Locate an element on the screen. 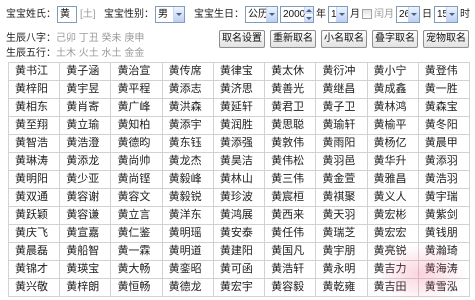 This screenshot has height=300, width=475. name-cell: 黄书江 is located at coordinates (34, 71).